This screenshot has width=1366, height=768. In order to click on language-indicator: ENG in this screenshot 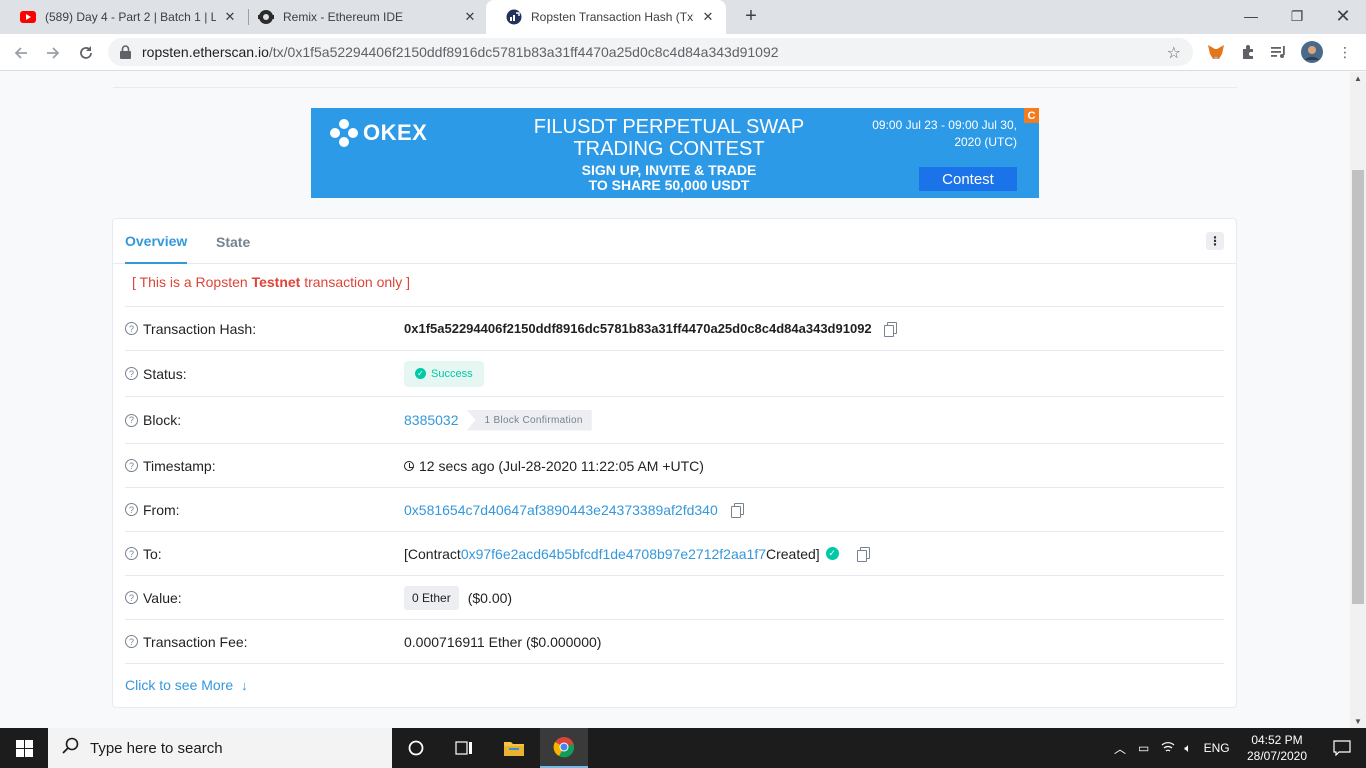, I will do `click(1217, 748)`.